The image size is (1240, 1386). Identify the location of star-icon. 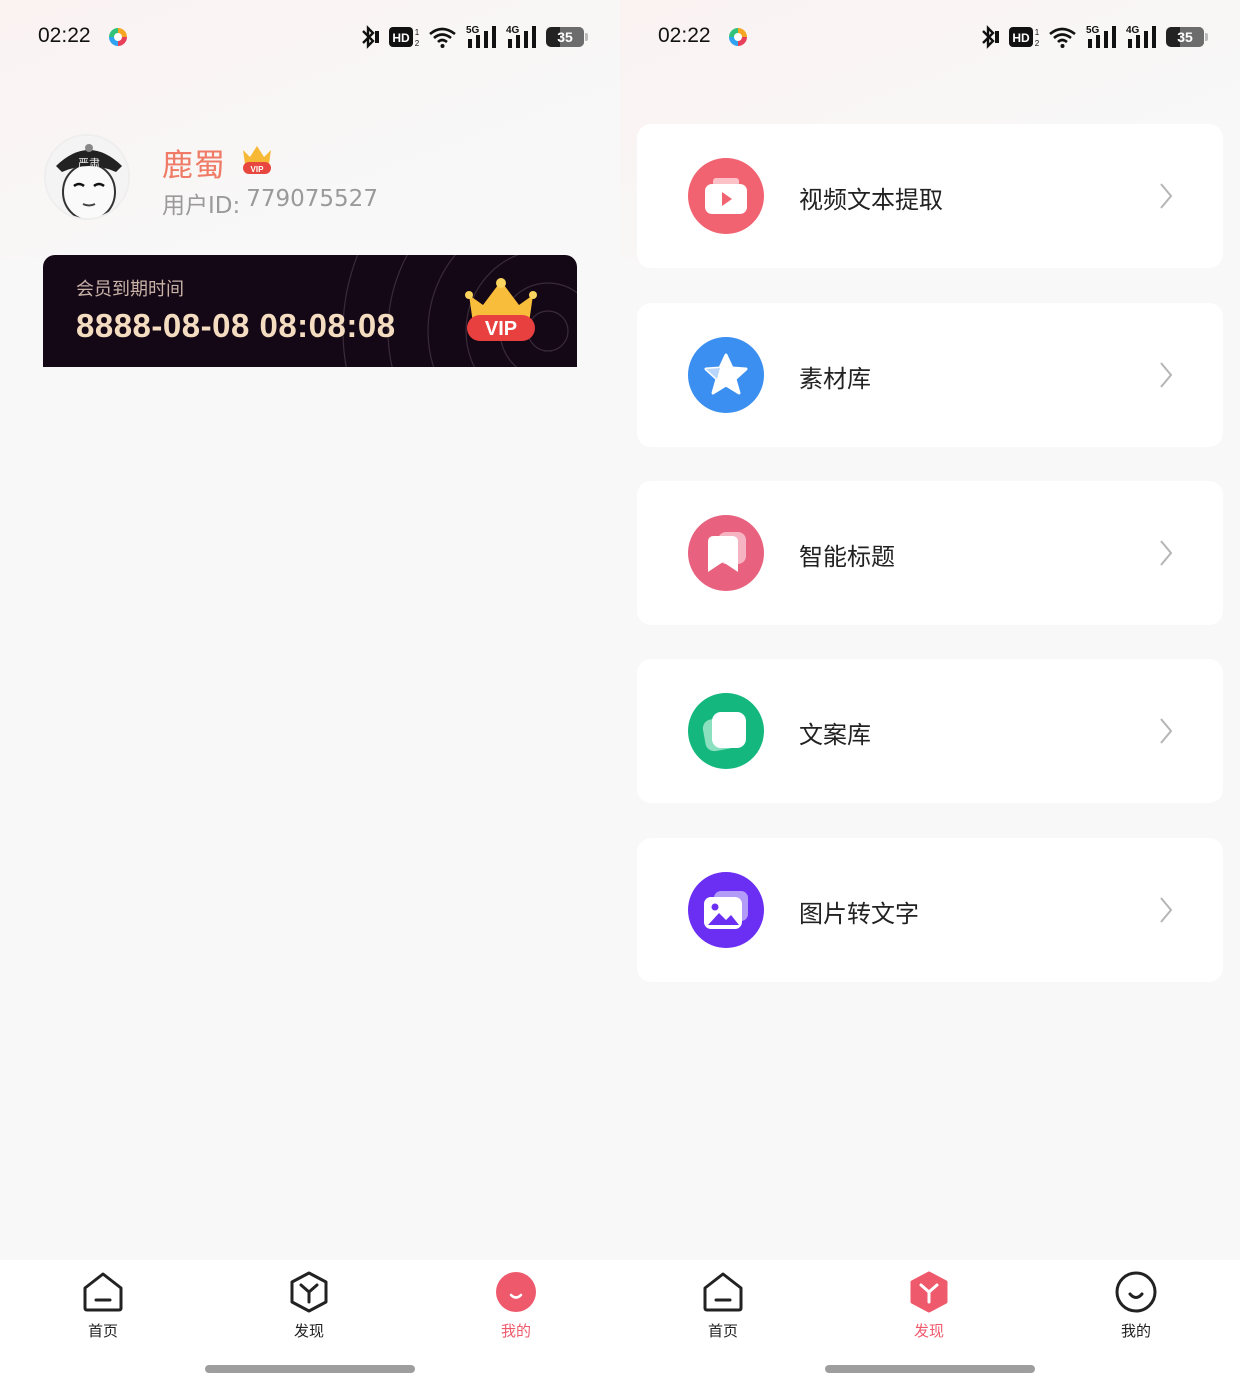
(726, 375).